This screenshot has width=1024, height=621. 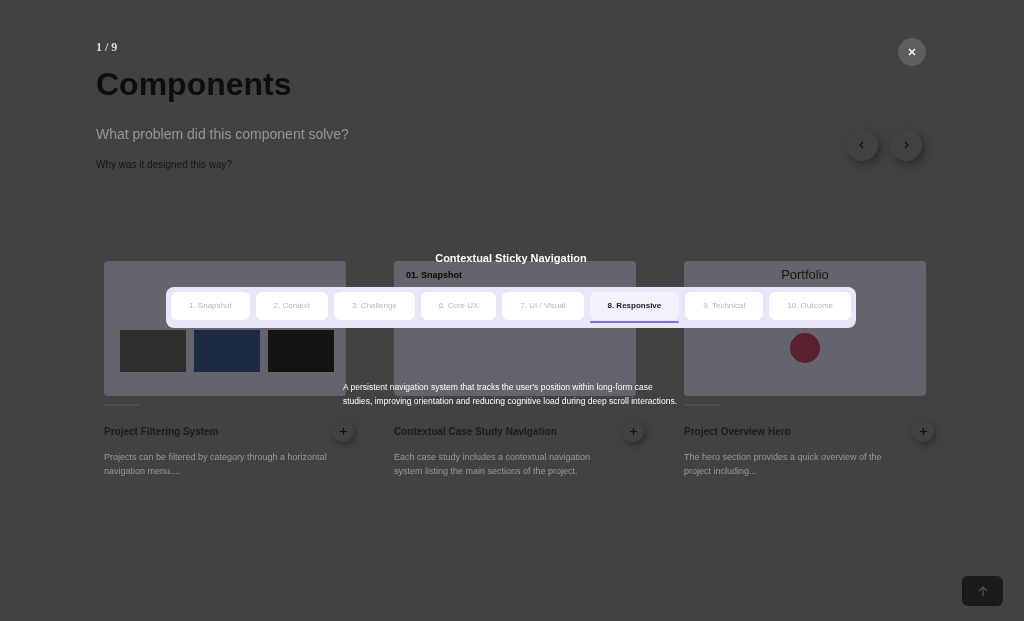 What do you see at coordinates (210, 305) in the screenshot?
I see `section-tab: 1. Snapshot` at bounding box center [210, 305].